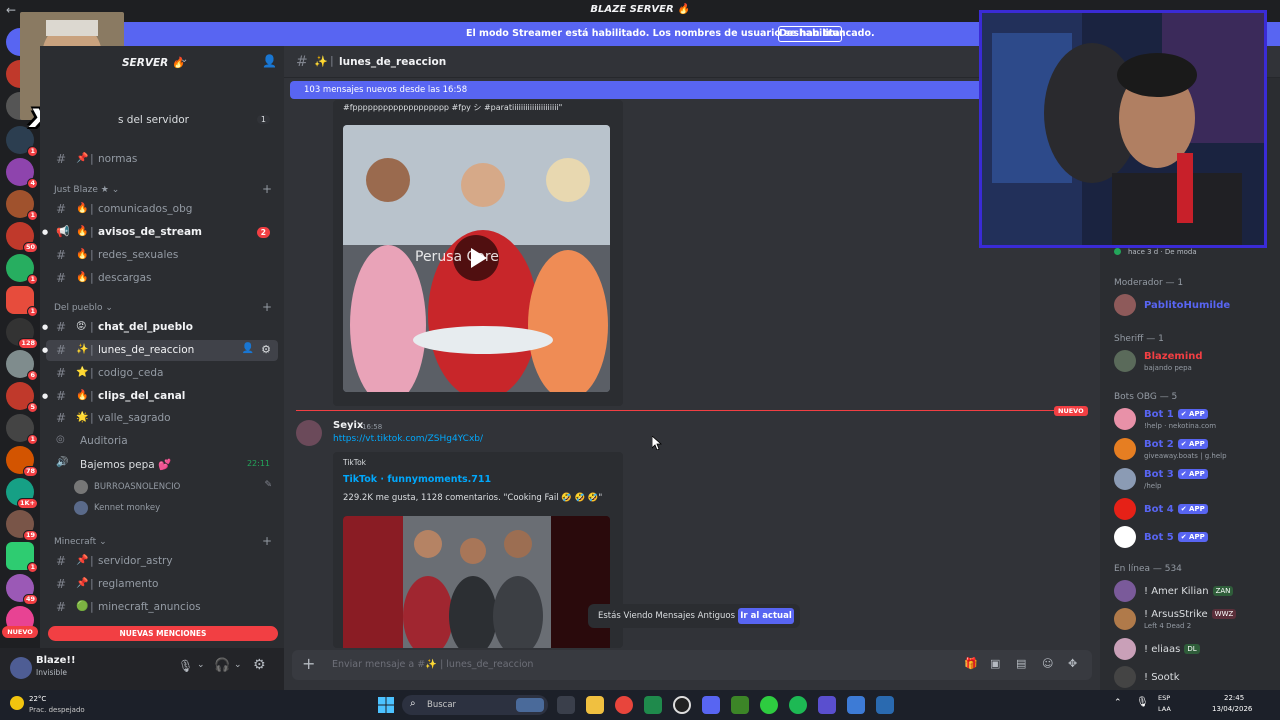  Describe the element at coordinates (1194, 650) in the screenshot. I see `member-item: ! eliaas DL` at that location.